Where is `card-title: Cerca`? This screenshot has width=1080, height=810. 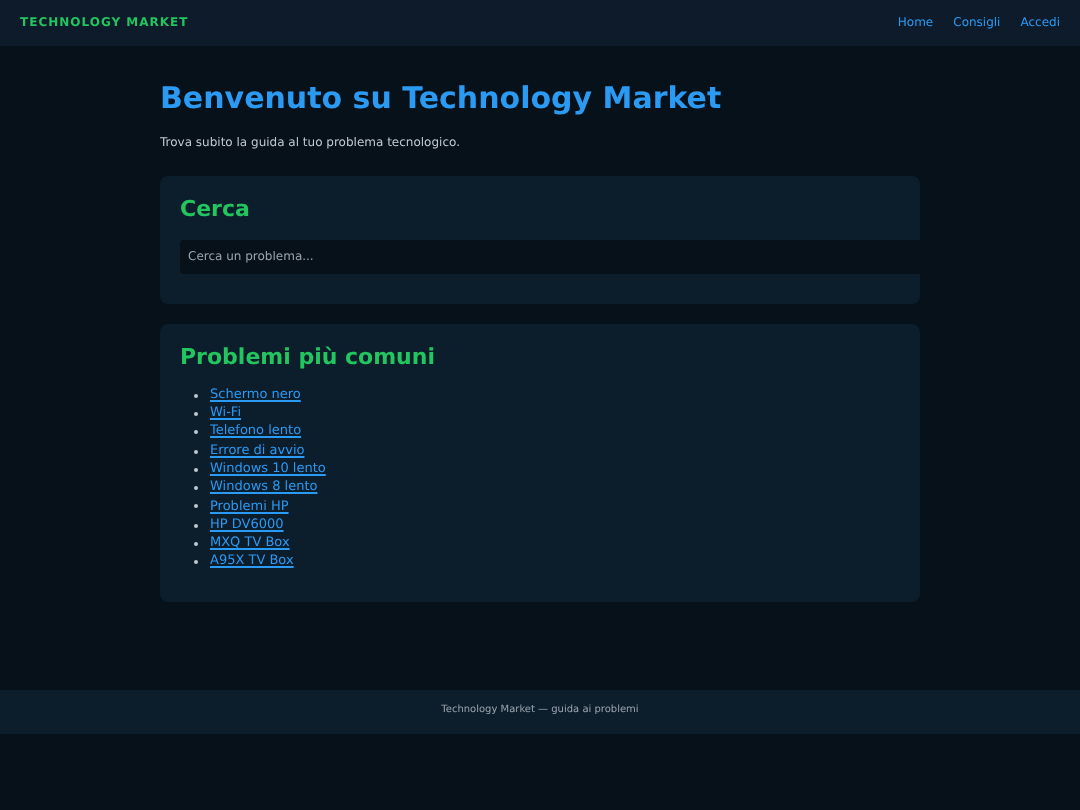 card-title: Cerca is located at coordinates (216, 210).